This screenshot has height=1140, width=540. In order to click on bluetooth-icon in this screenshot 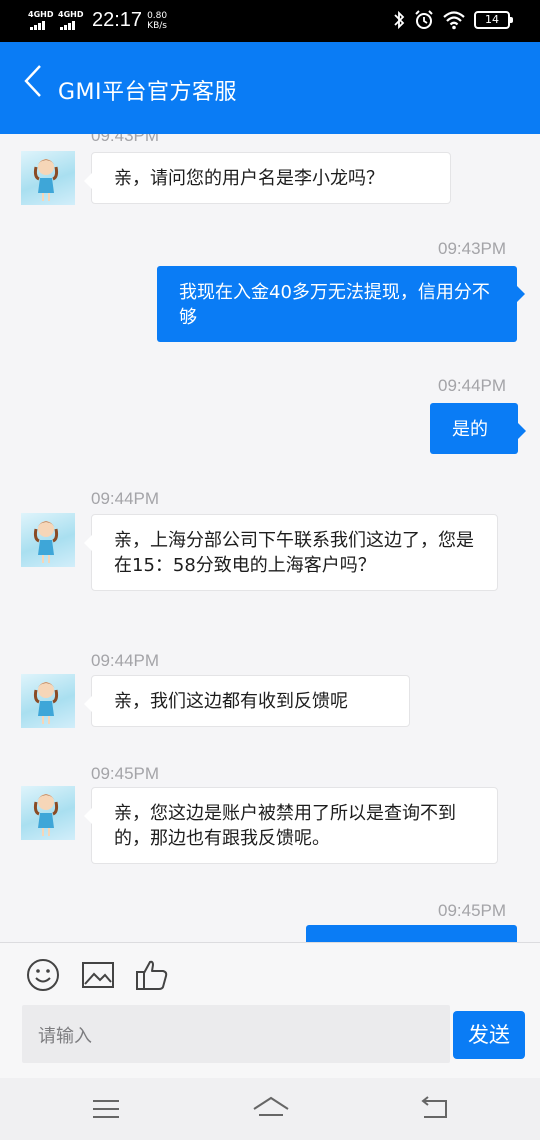, I will do `click(399, 20)`.